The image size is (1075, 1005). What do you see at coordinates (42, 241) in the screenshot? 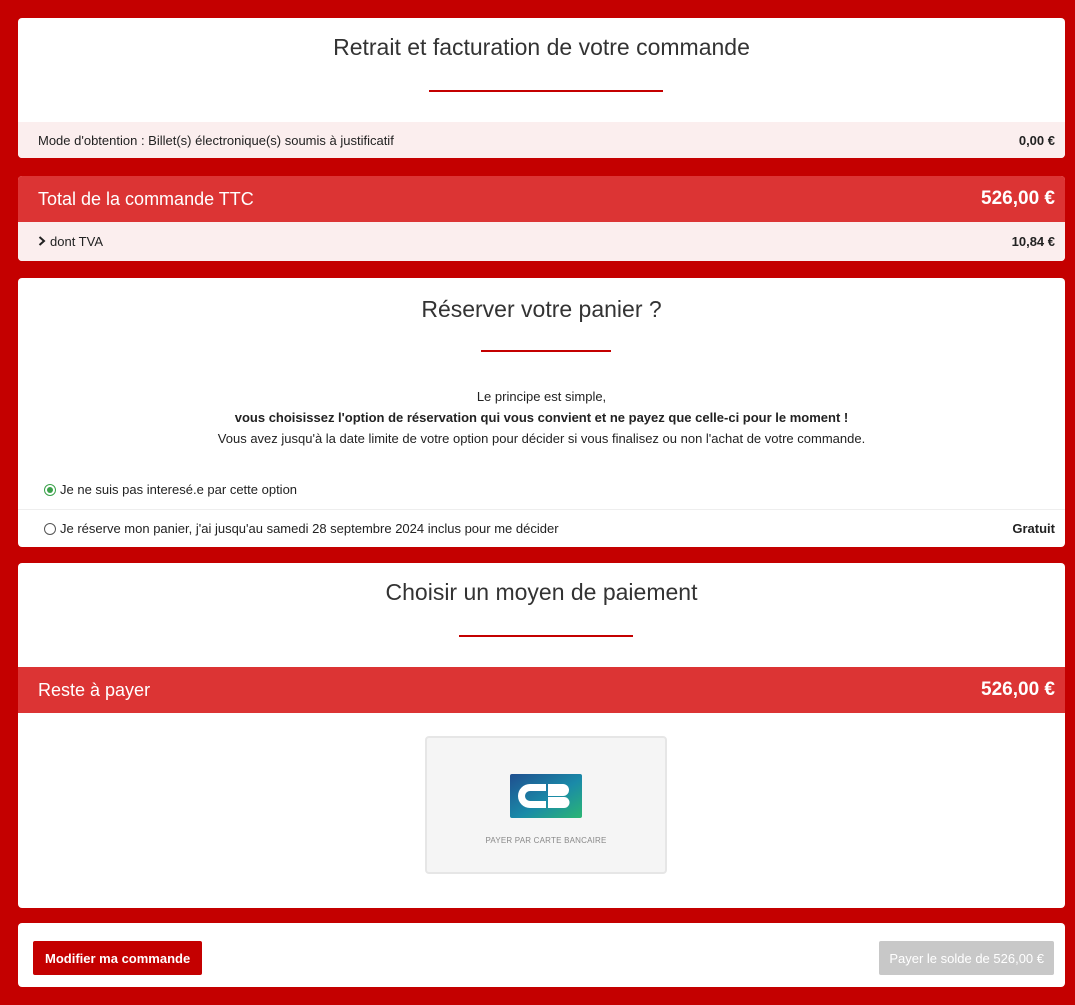
I see `chevron-right-icon` at bounding box center [42, 241].